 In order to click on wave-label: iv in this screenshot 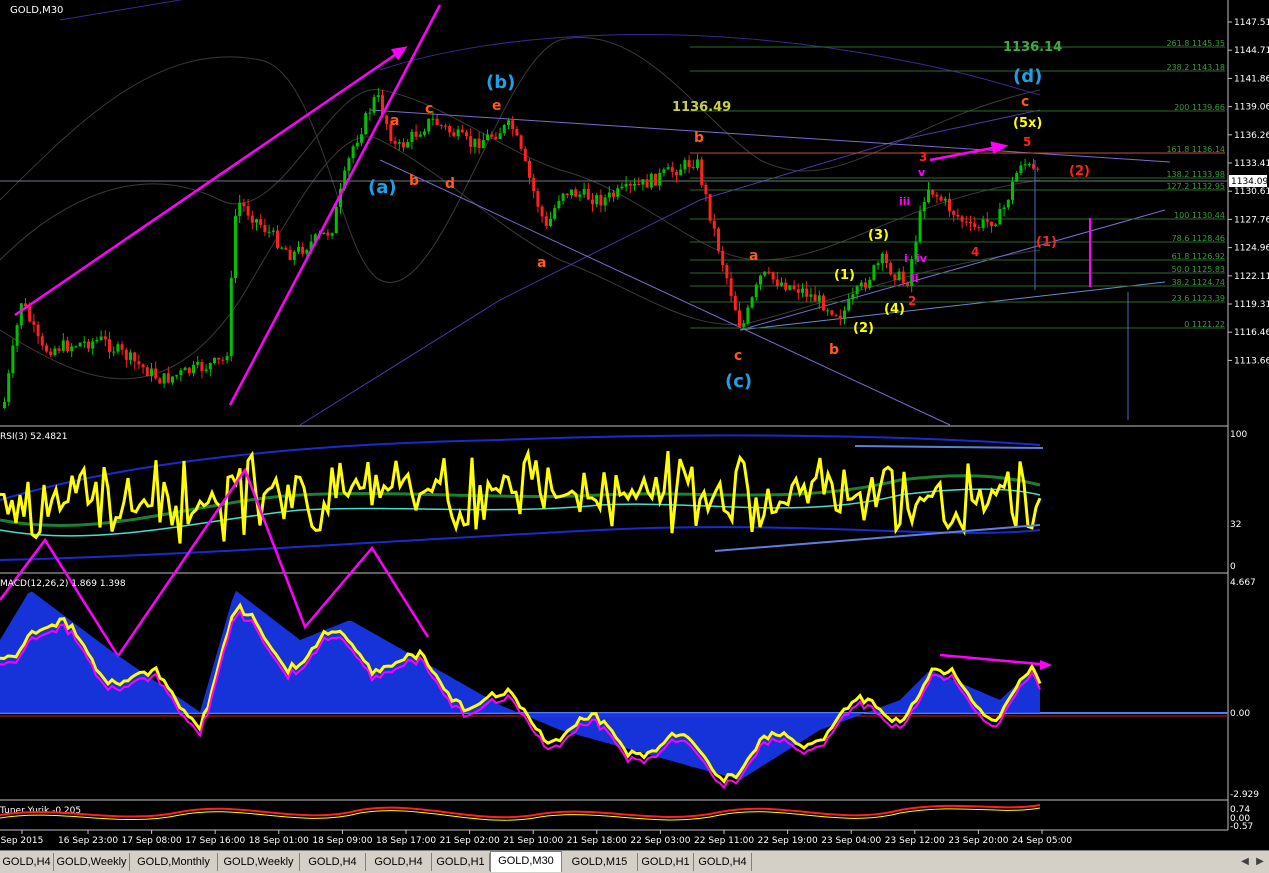, I will do `click(922, 258)`.